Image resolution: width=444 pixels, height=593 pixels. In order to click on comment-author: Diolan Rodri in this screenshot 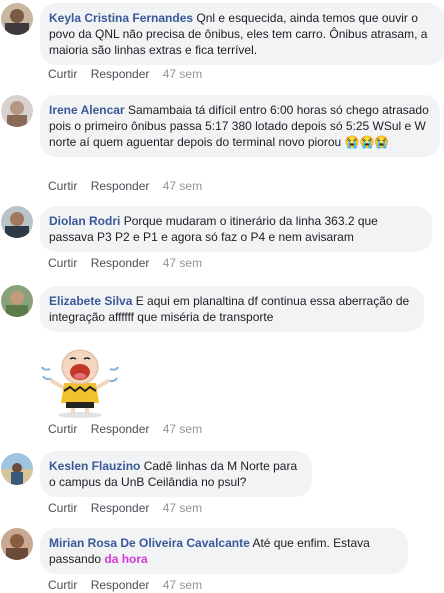, I will do `click(84, 221)`.